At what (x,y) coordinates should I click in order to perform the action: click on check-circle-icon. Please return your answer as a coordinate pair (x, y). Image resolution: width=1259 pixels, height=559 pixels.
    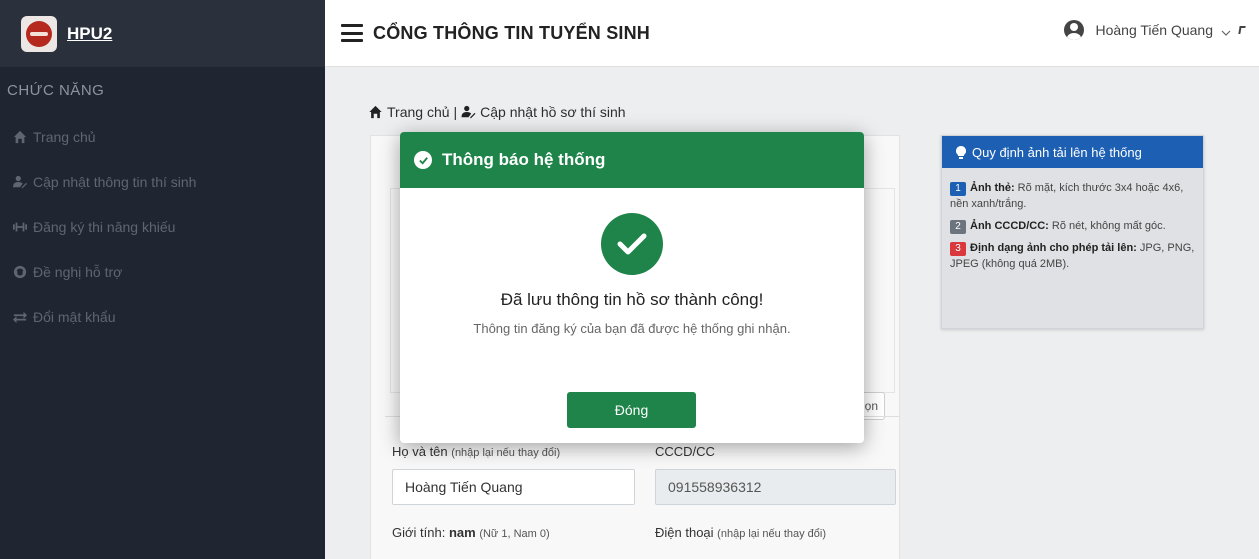
    Looking at the image, I should click on (423, 160).